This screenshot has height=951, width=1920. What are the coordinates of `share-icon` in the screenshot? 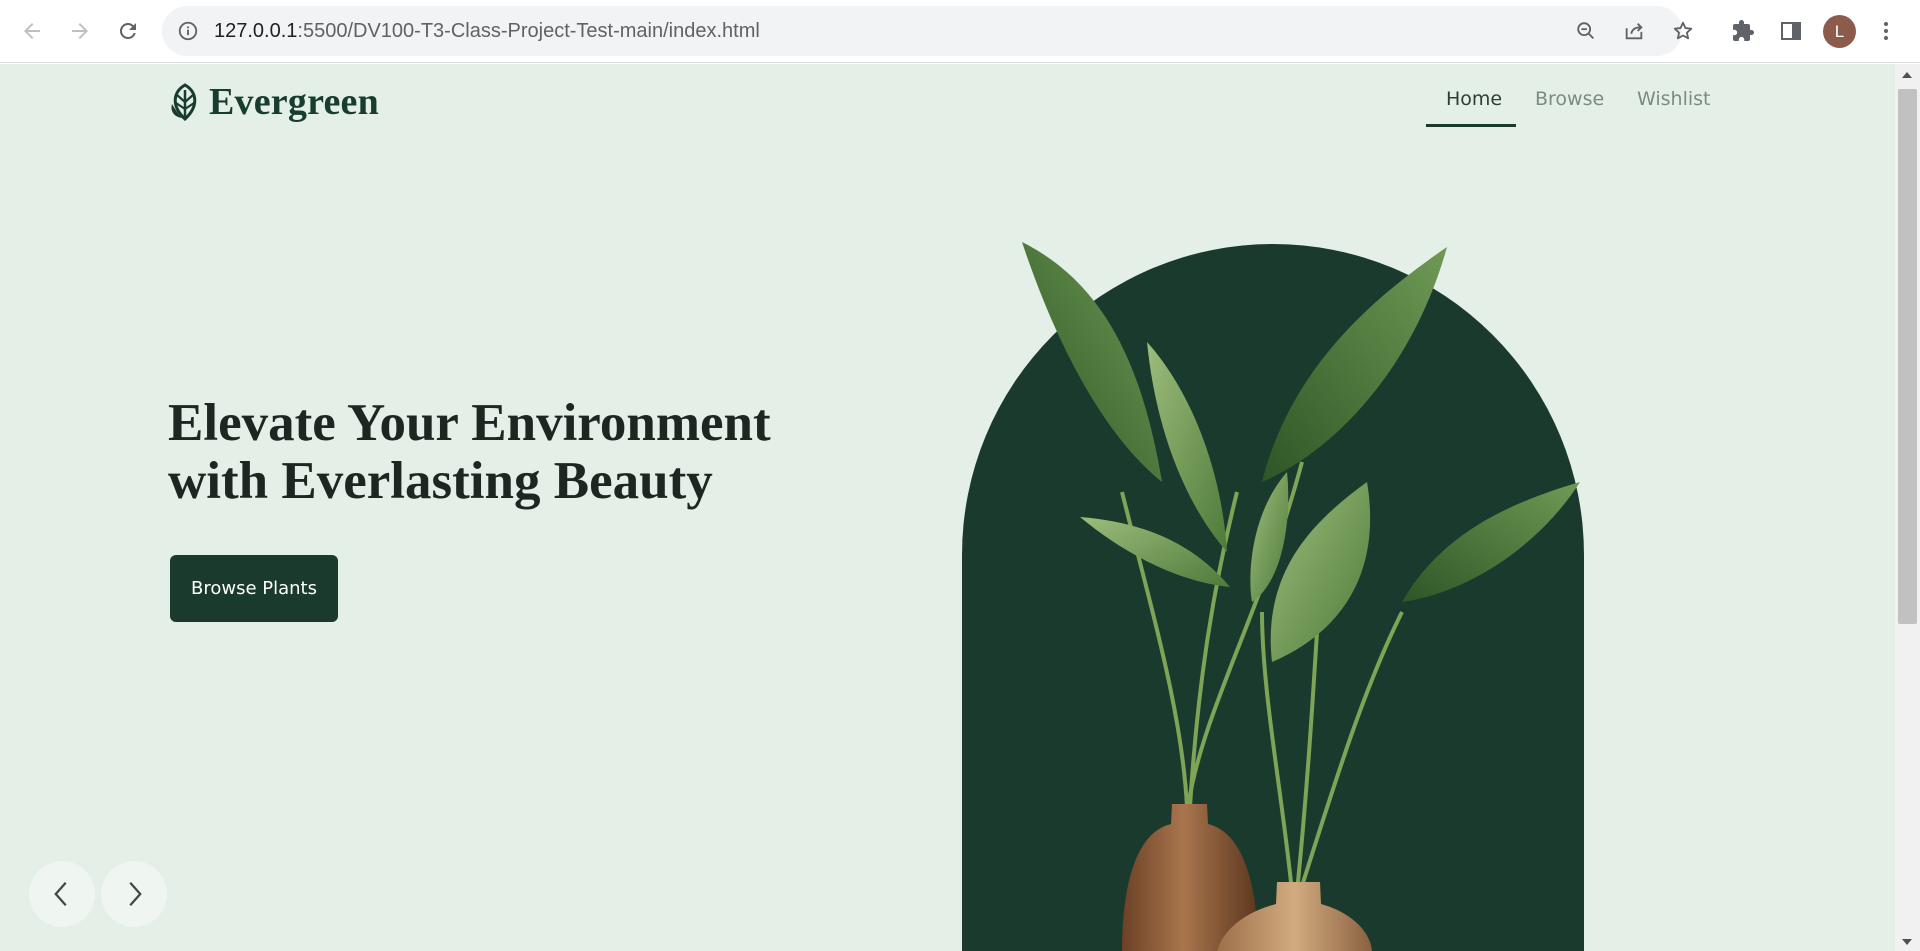 It's located at (1634, 31).